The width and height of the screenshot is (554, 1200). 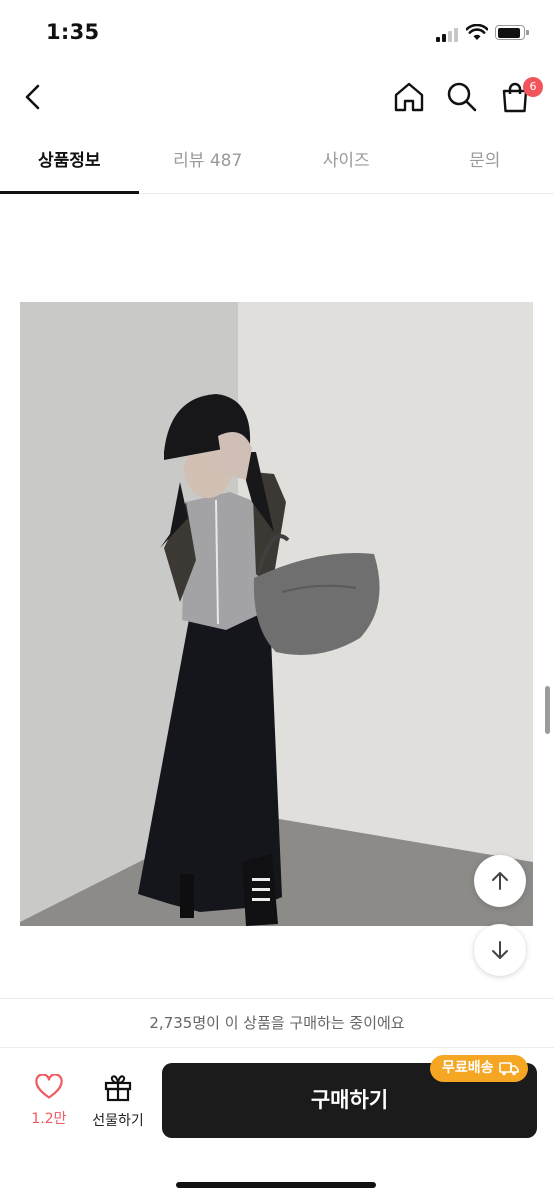 I want to click on truck-icon, so click(x=508, y=1069).